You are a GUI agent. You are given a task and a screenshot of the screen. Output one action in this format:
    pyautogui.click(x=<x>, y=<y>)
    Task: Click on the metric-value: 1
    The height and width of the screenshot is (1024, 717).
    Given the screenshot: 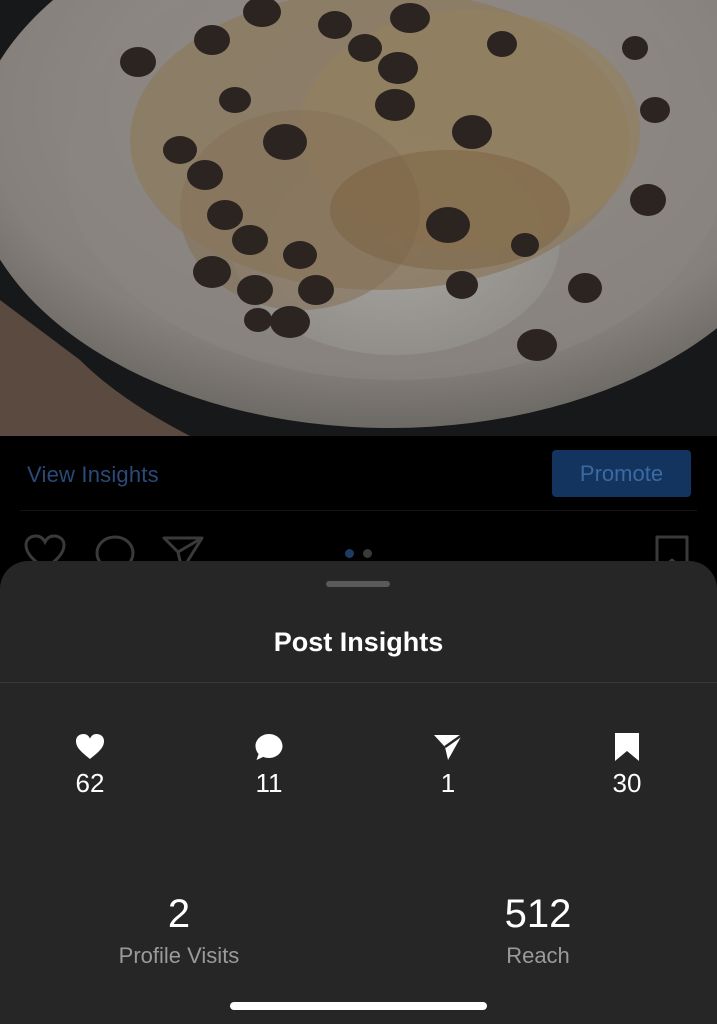 What is the action you would take?
    pyautogui.click(x=448, y=783)
    